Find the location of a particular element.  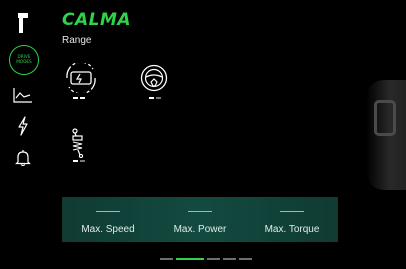

page-subtitle: Range is located at coordinates (77, 40).